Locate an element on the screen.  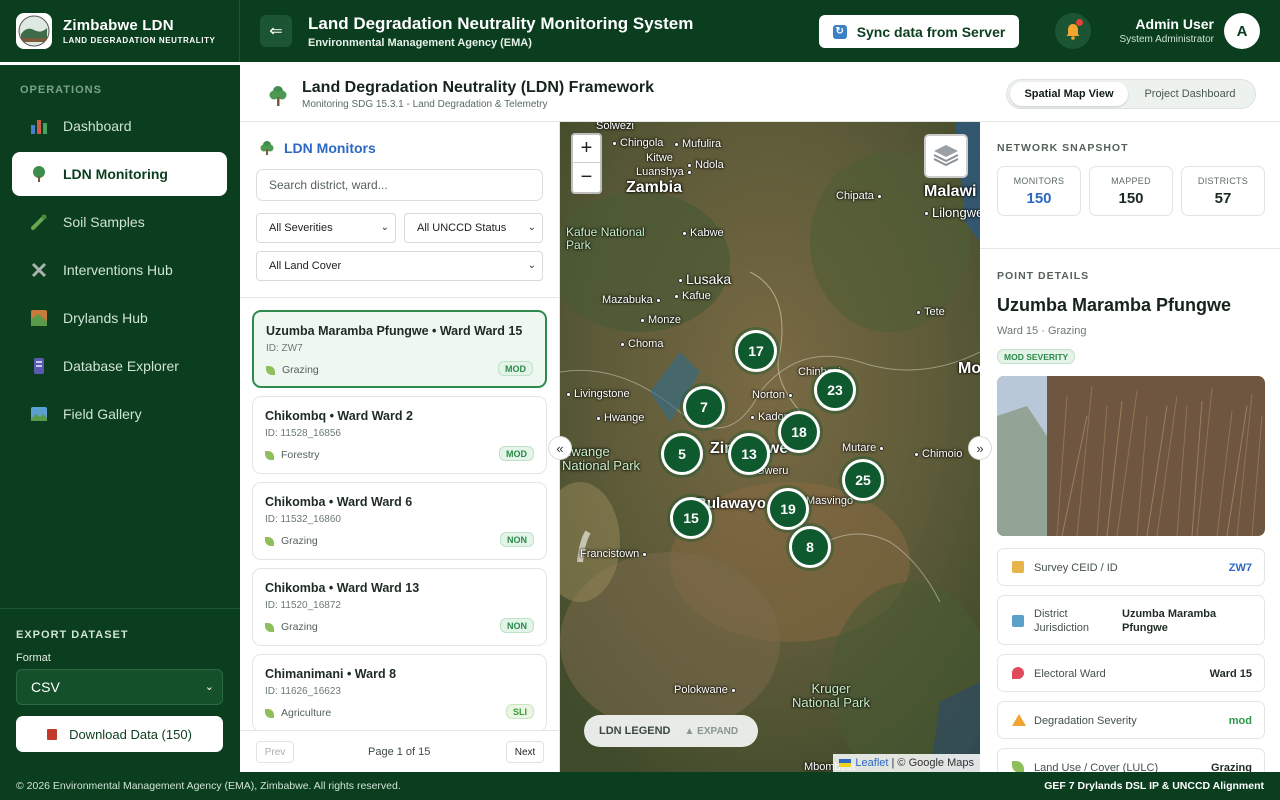
brand-subtitle: LAND DEGRADATION NEUTRALITY is located at coordinates (139, 40).